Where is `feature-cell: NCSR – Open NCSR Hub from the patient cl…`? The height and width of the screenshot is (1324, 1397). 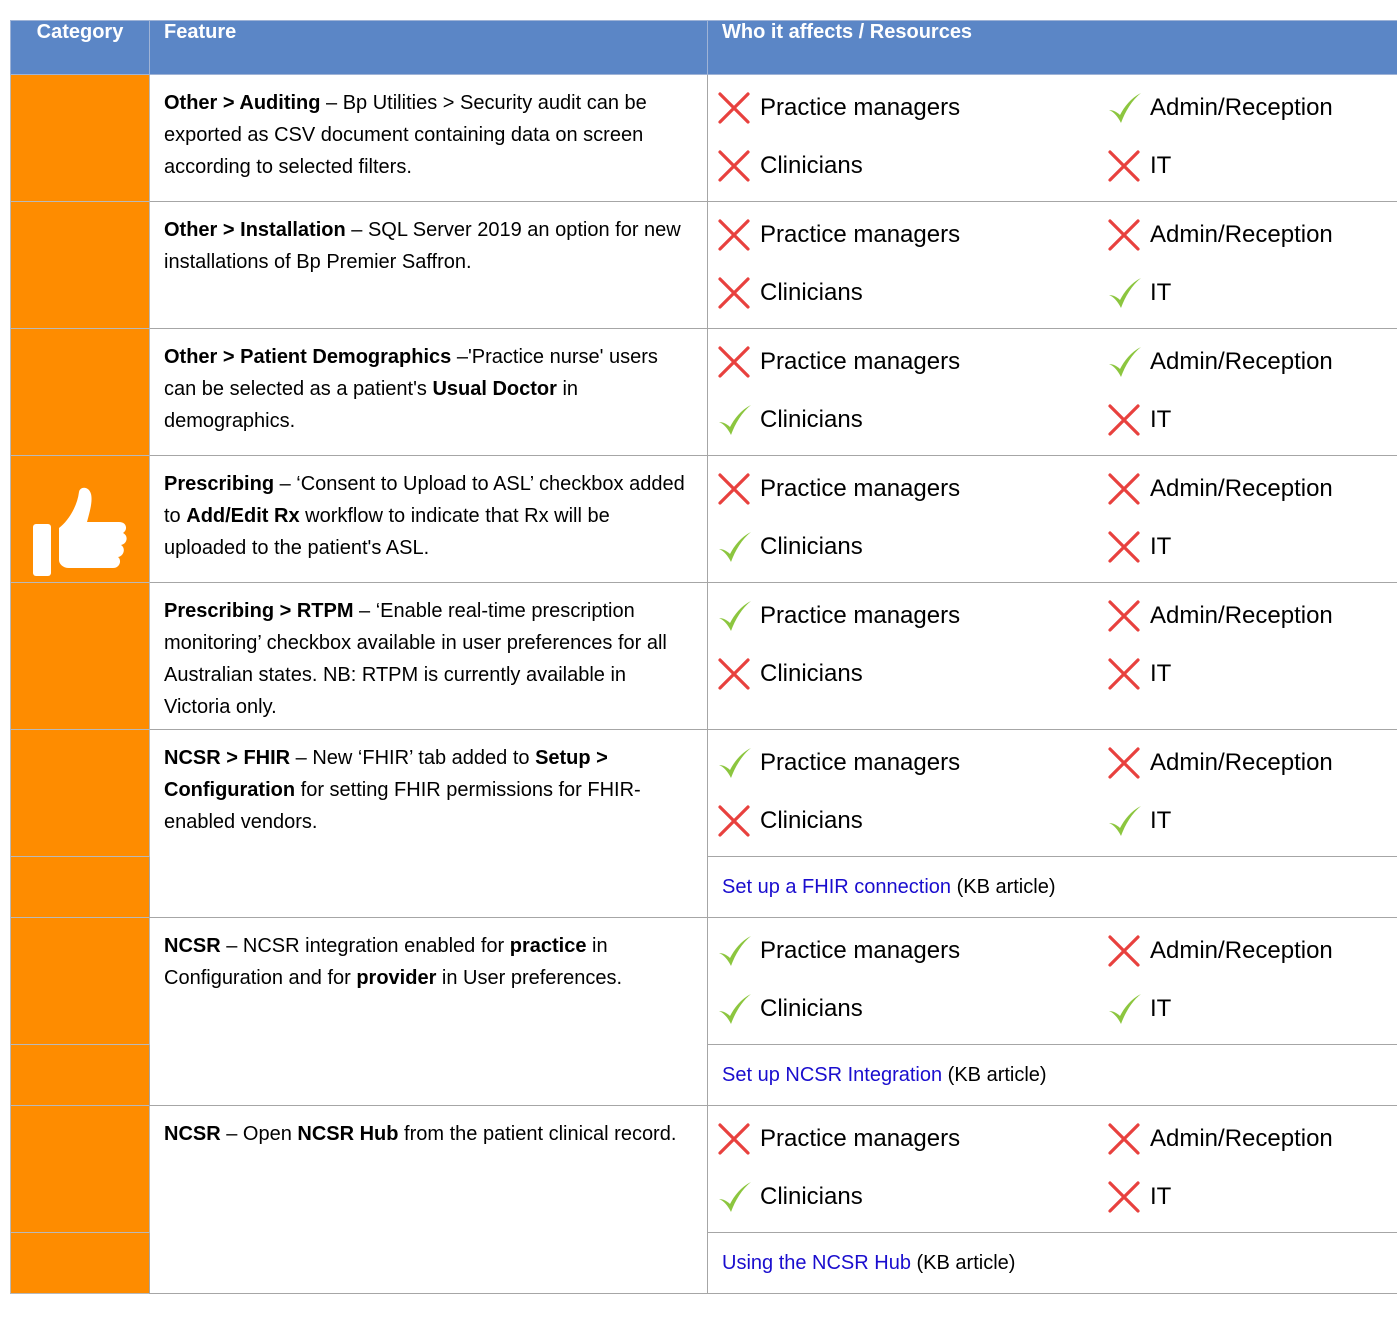 feature-cell: NCSR – Open NCSR Hub from the patient cl… is located at coordinates (428, 1199).